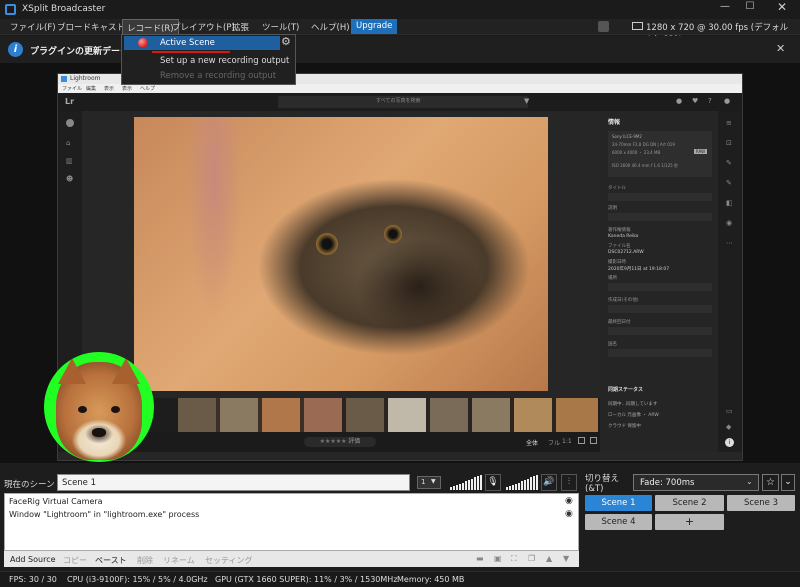 The height and width of the screenshot is (587, 800). I want to click on title-input, so click(660, 197).